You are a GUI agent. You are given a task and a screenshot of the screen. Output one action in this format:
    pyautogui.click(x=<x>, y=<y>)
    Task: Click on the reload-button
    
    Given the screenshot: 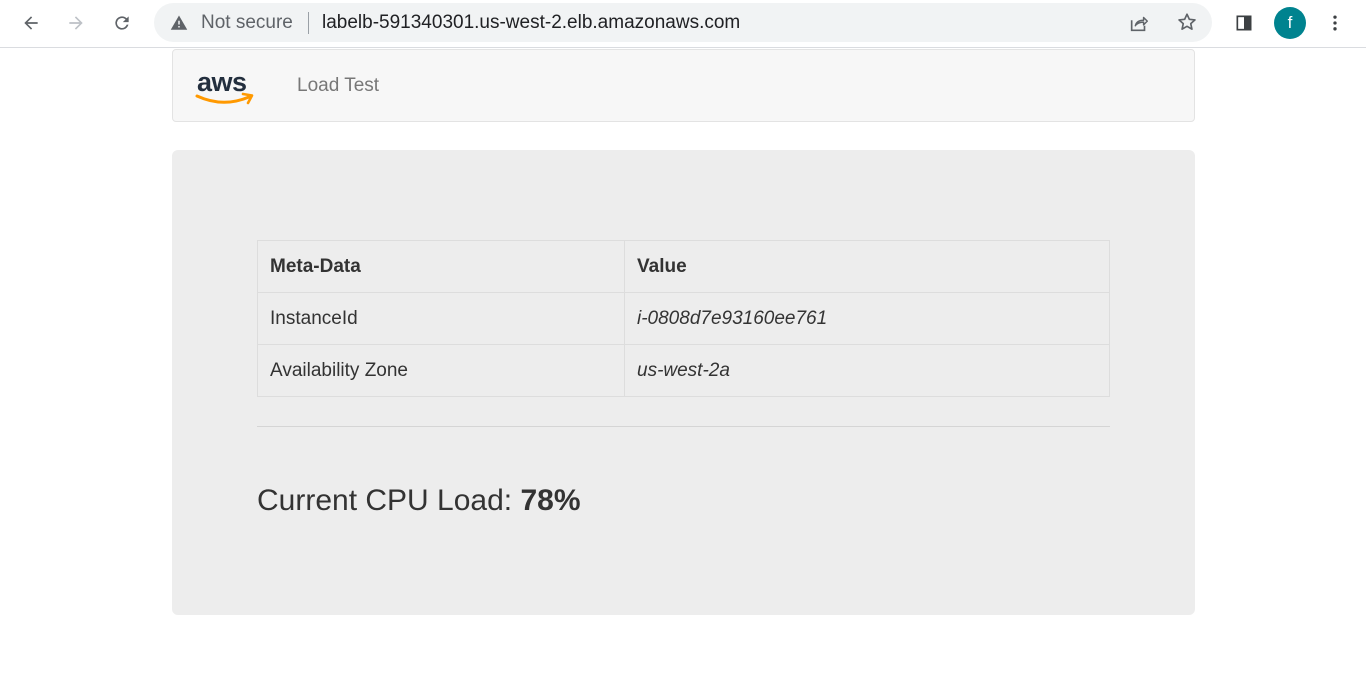 What is the action you would take?
    pyautogui.click(x=122, y=23)
    